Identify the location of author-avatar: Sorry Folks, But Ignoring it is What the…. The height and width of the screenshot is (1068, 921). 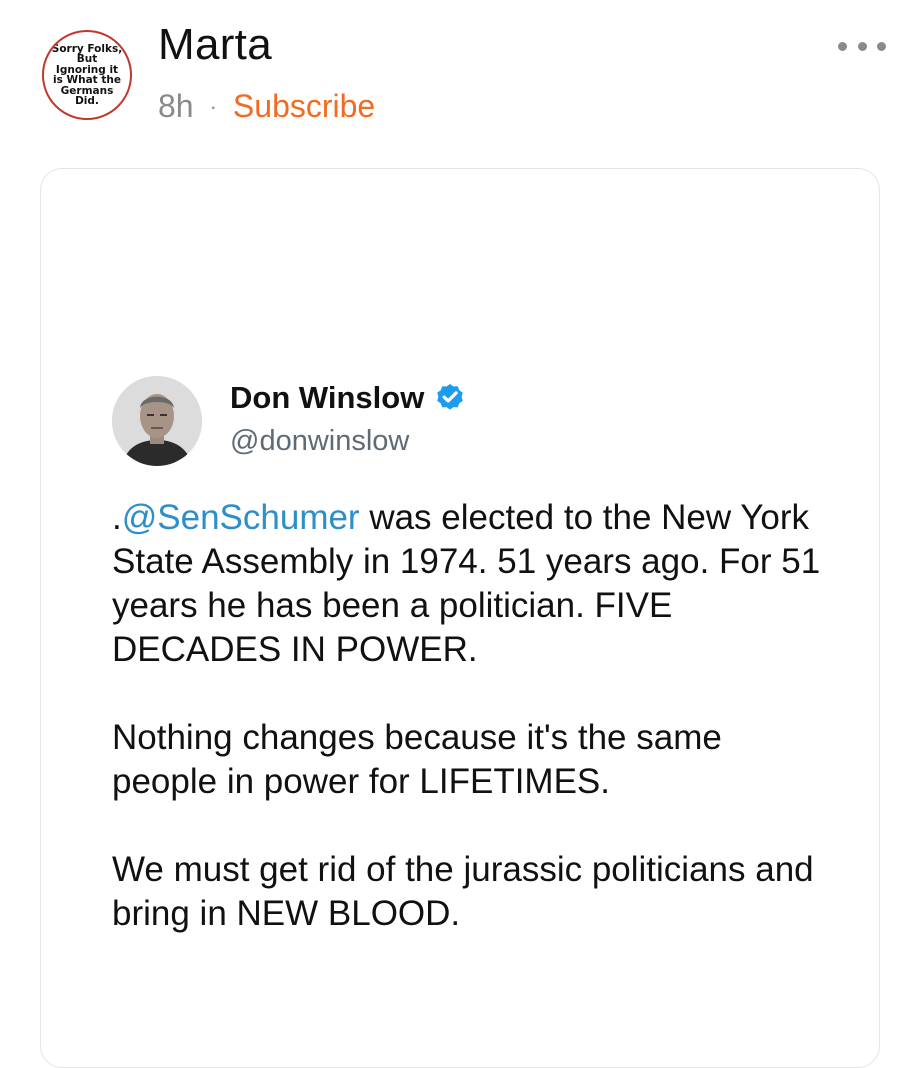
(87, 75).